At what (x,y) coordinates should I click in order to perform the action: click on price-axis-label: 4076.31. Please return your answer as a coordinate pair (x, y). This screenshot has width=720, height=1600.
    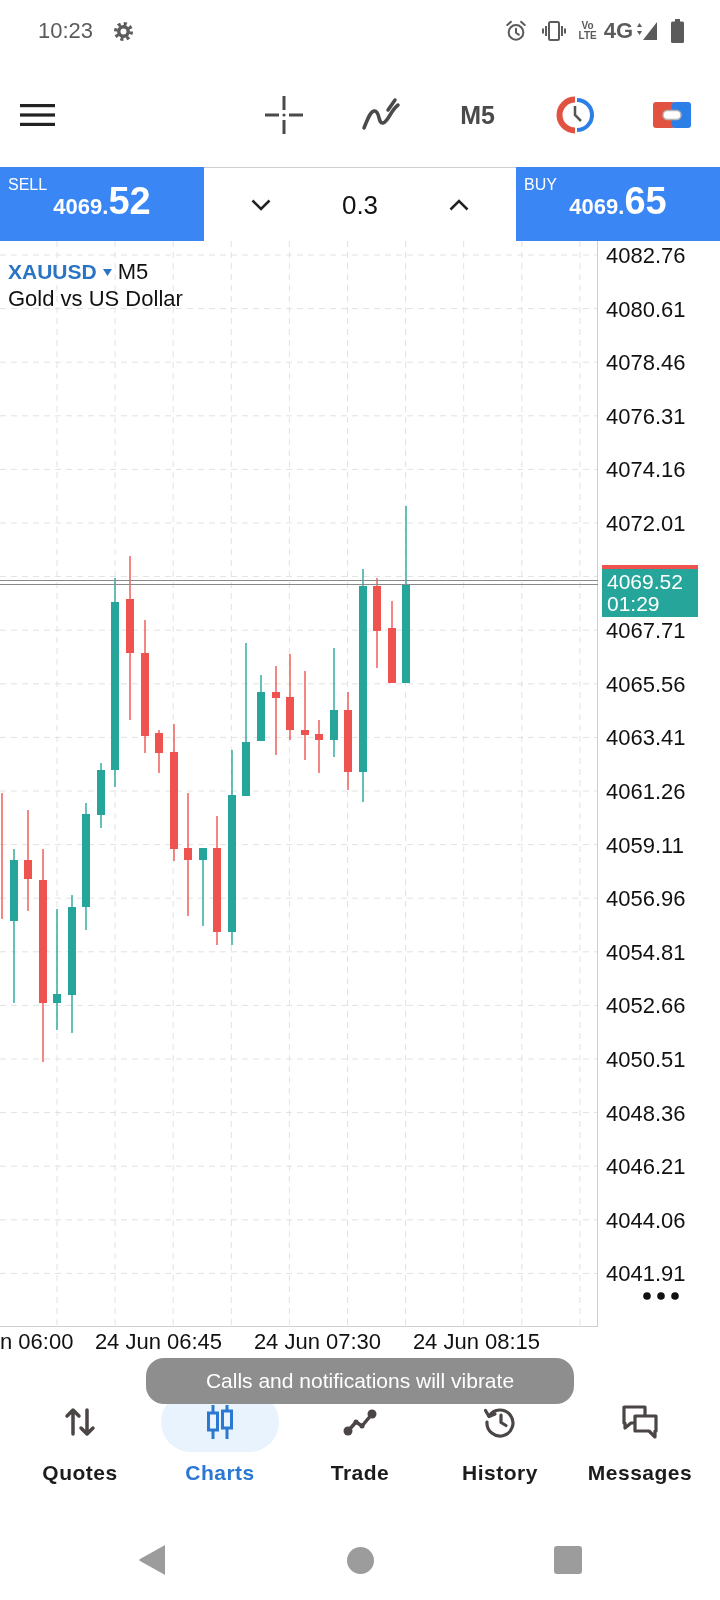
    Looking at the image, I should click on (646, 416).